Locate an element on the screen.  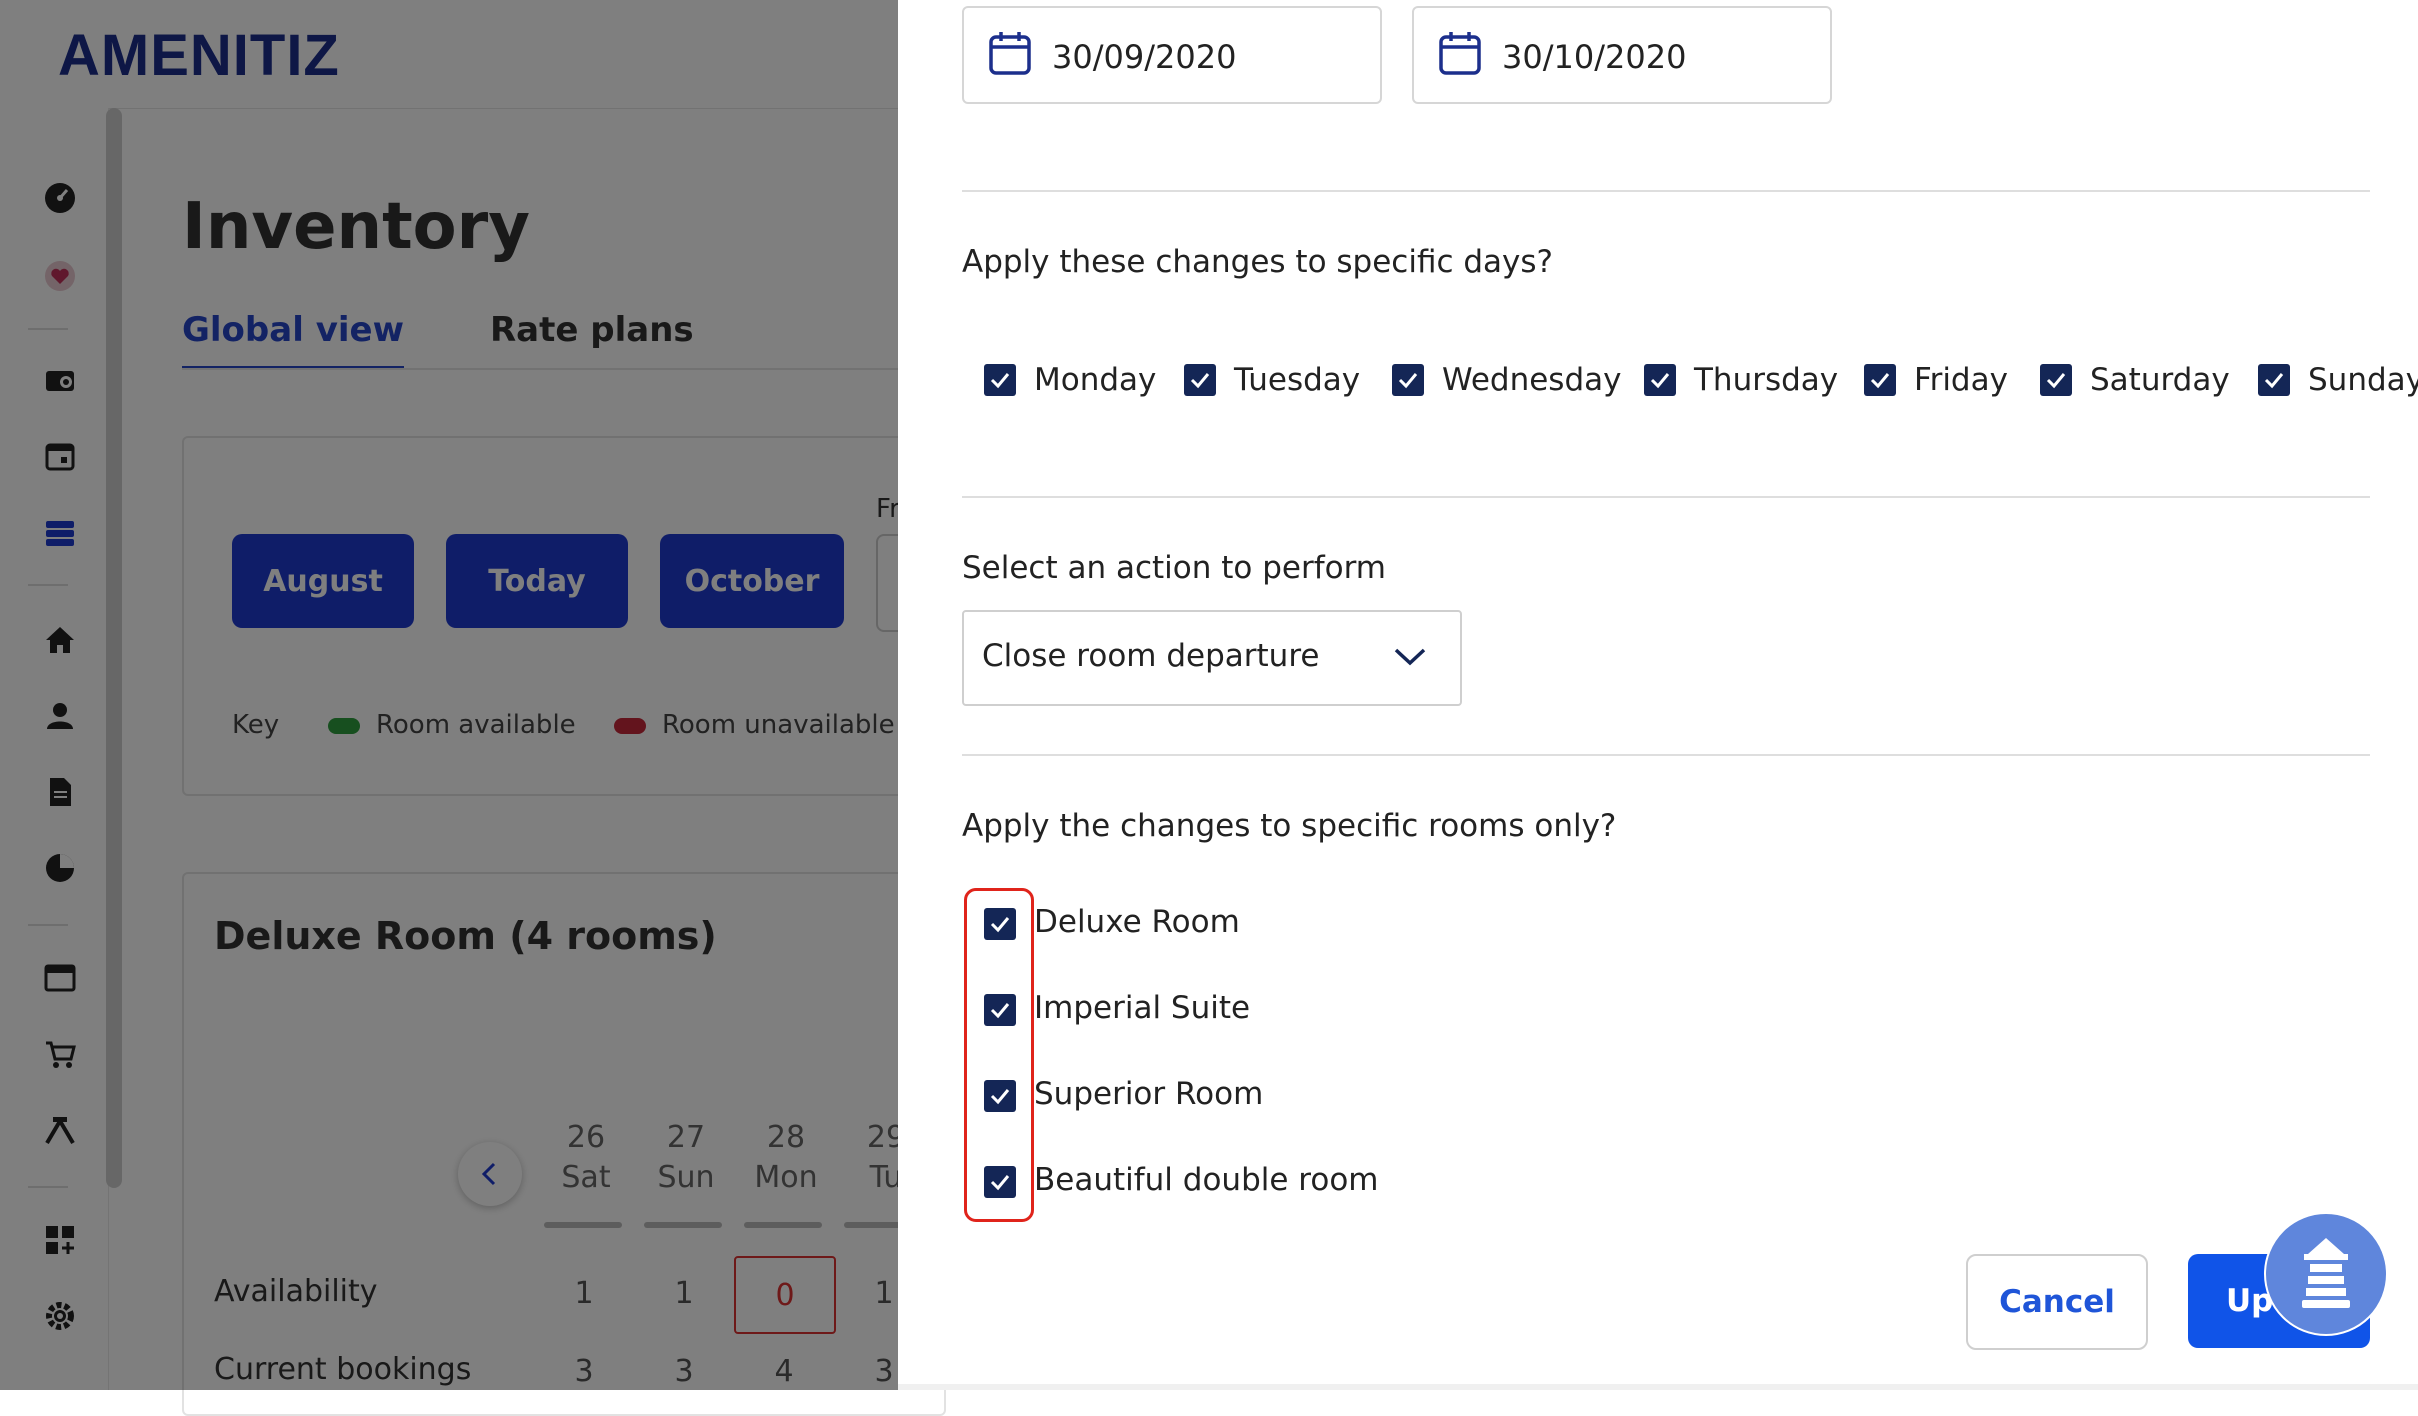
thursday-checkbox is located at coordinates (1660, 380).